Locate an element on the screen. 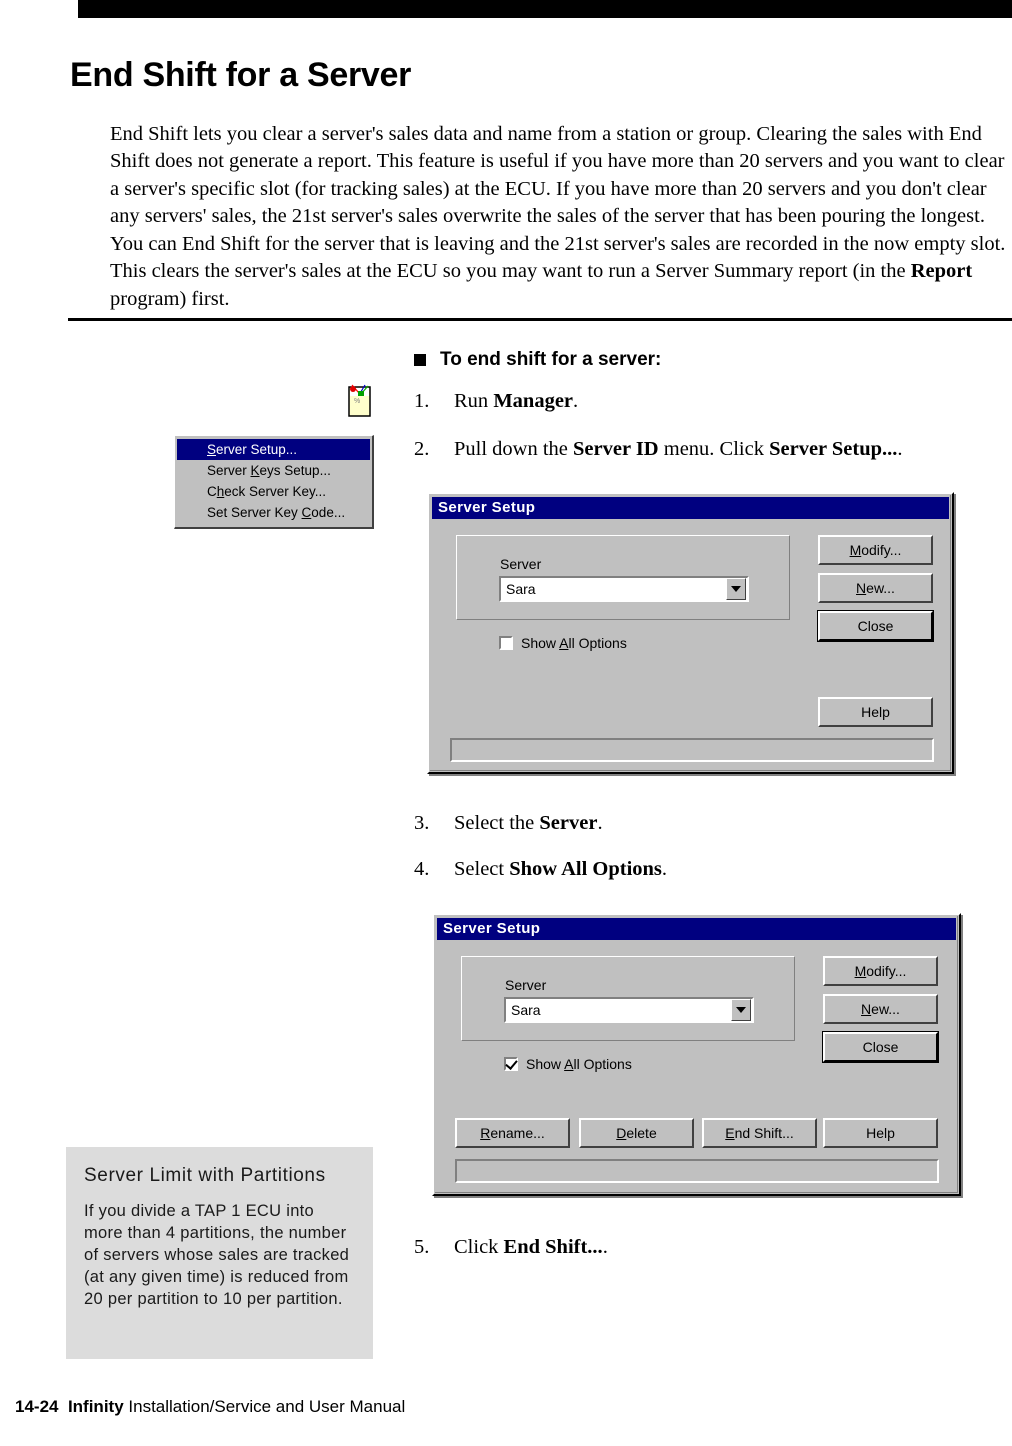 The height and width of the screenshot is (1446, 1012). step-3-number: 3. is located at coordinates (422, 823).